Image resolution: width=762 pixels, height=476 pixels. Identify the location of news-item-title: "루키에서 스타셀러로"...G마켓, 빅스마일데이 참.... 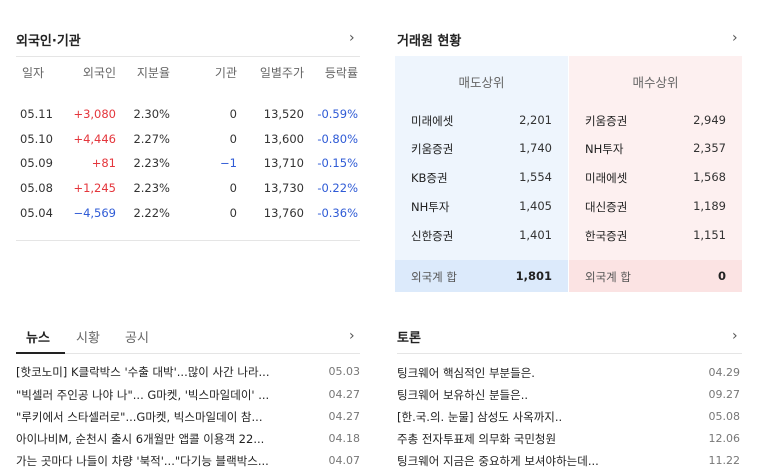
(161, 417).